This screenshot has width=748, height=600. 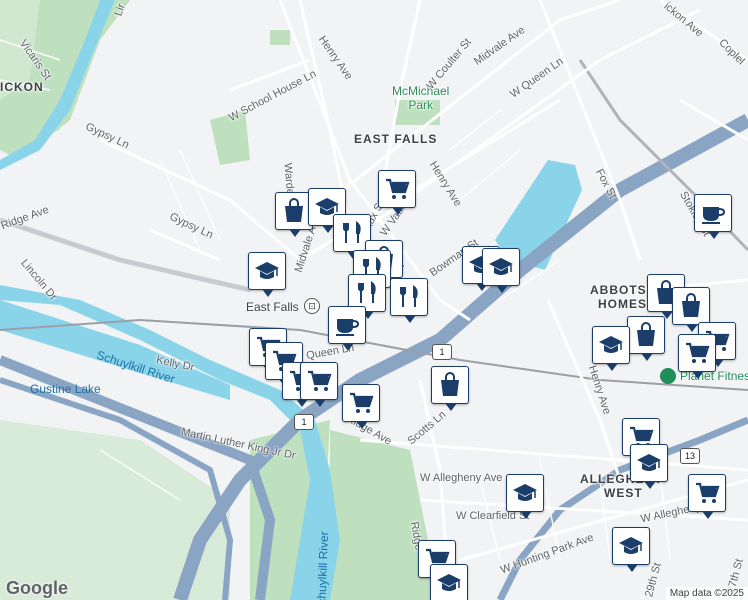 I want to click on poi-pin-restaurant, so click(x=409, y=300).